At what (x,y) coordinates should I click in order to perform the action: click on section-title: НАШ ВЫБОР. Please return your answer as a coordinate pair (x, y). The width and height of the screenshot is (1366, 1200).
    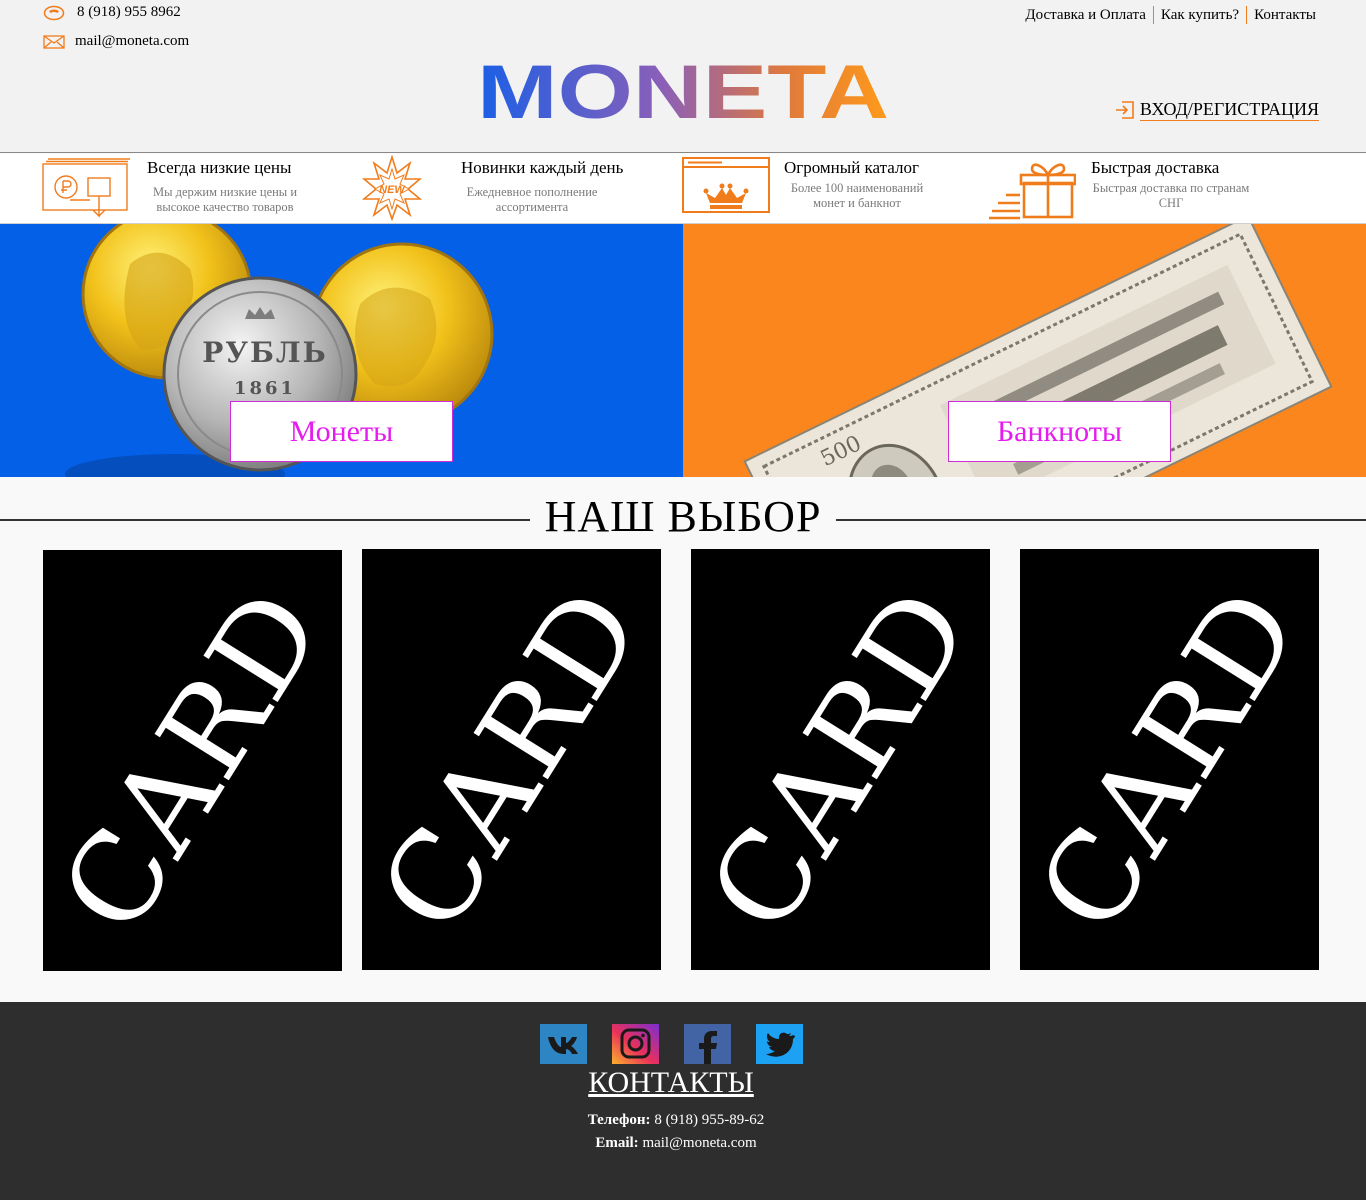
    Looking at the image, I should click on (683, 516).